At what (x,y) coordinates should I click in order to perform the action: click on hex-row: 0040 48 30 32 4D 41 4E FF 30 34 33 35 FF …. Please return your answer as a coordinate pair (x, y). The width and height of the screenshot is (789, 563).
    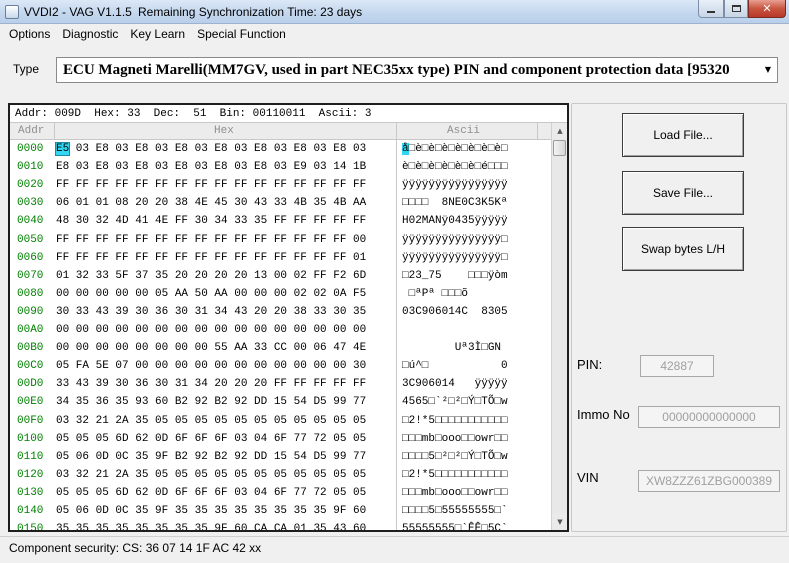
    Looking at the image, I should click on (280, 221).